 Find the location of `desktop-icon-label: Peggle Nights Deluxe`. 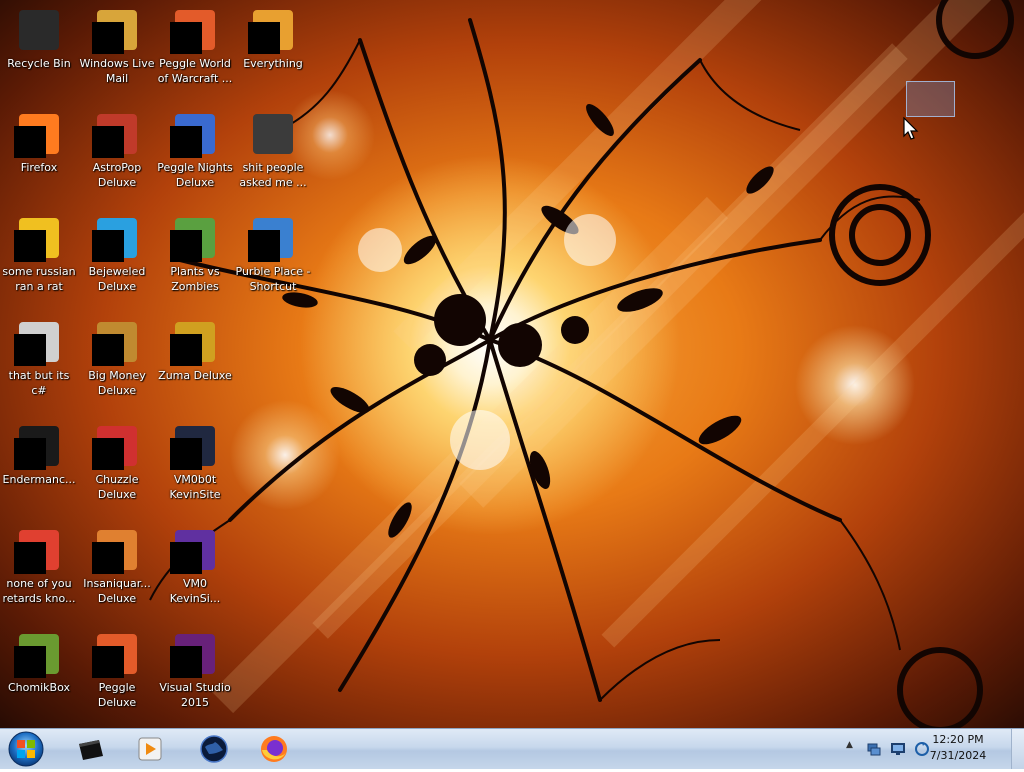

desktop-icon-label: Peggle Nights Deluxe is located at coordinates (195, 175).